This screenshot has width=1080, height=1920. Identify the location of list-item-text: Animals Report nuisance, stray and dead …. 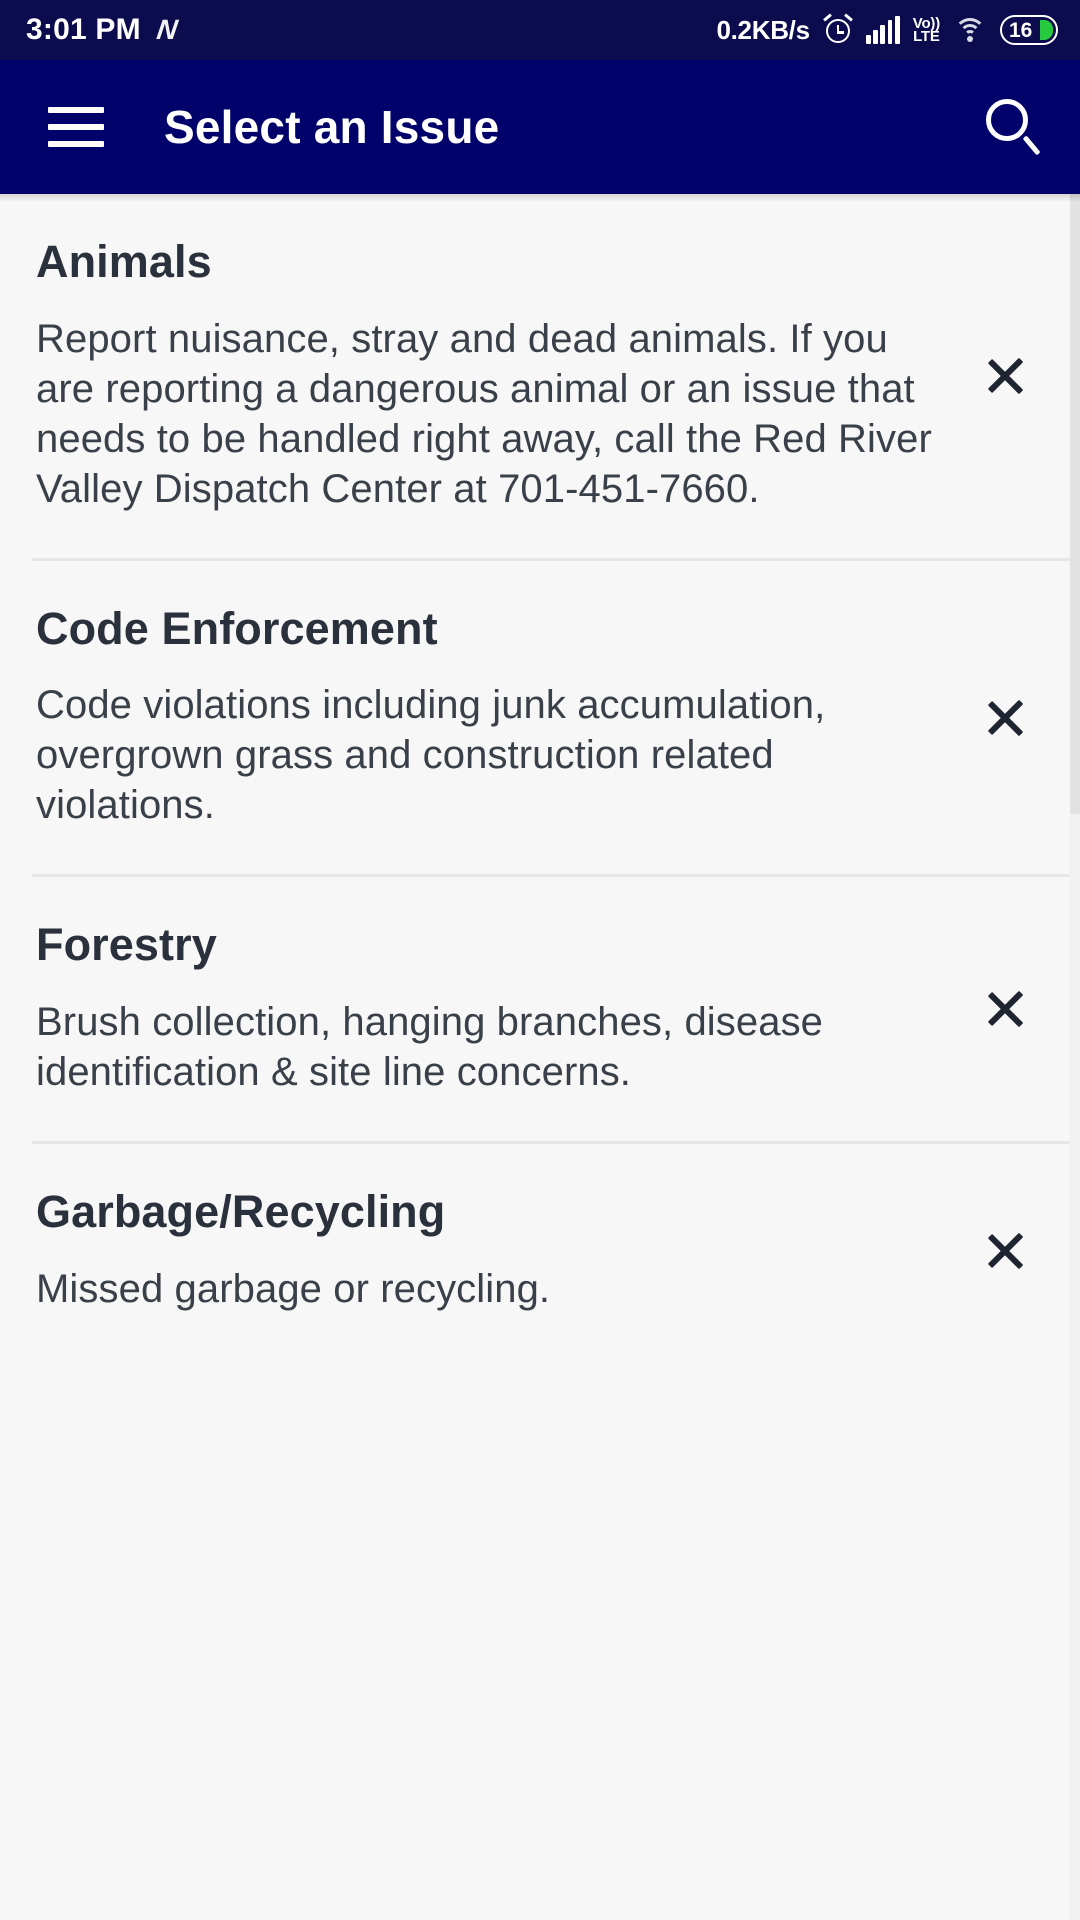
(510, 376).